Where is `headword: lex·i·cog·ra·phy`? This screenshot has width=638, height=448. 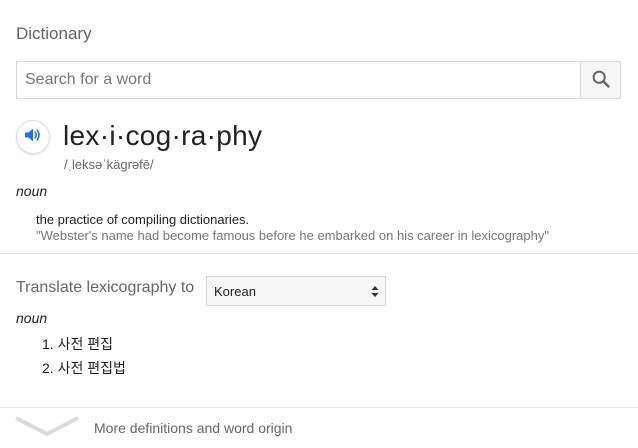
headword: lex·i·cog·ra·phy is located at coordinates (163, 135).